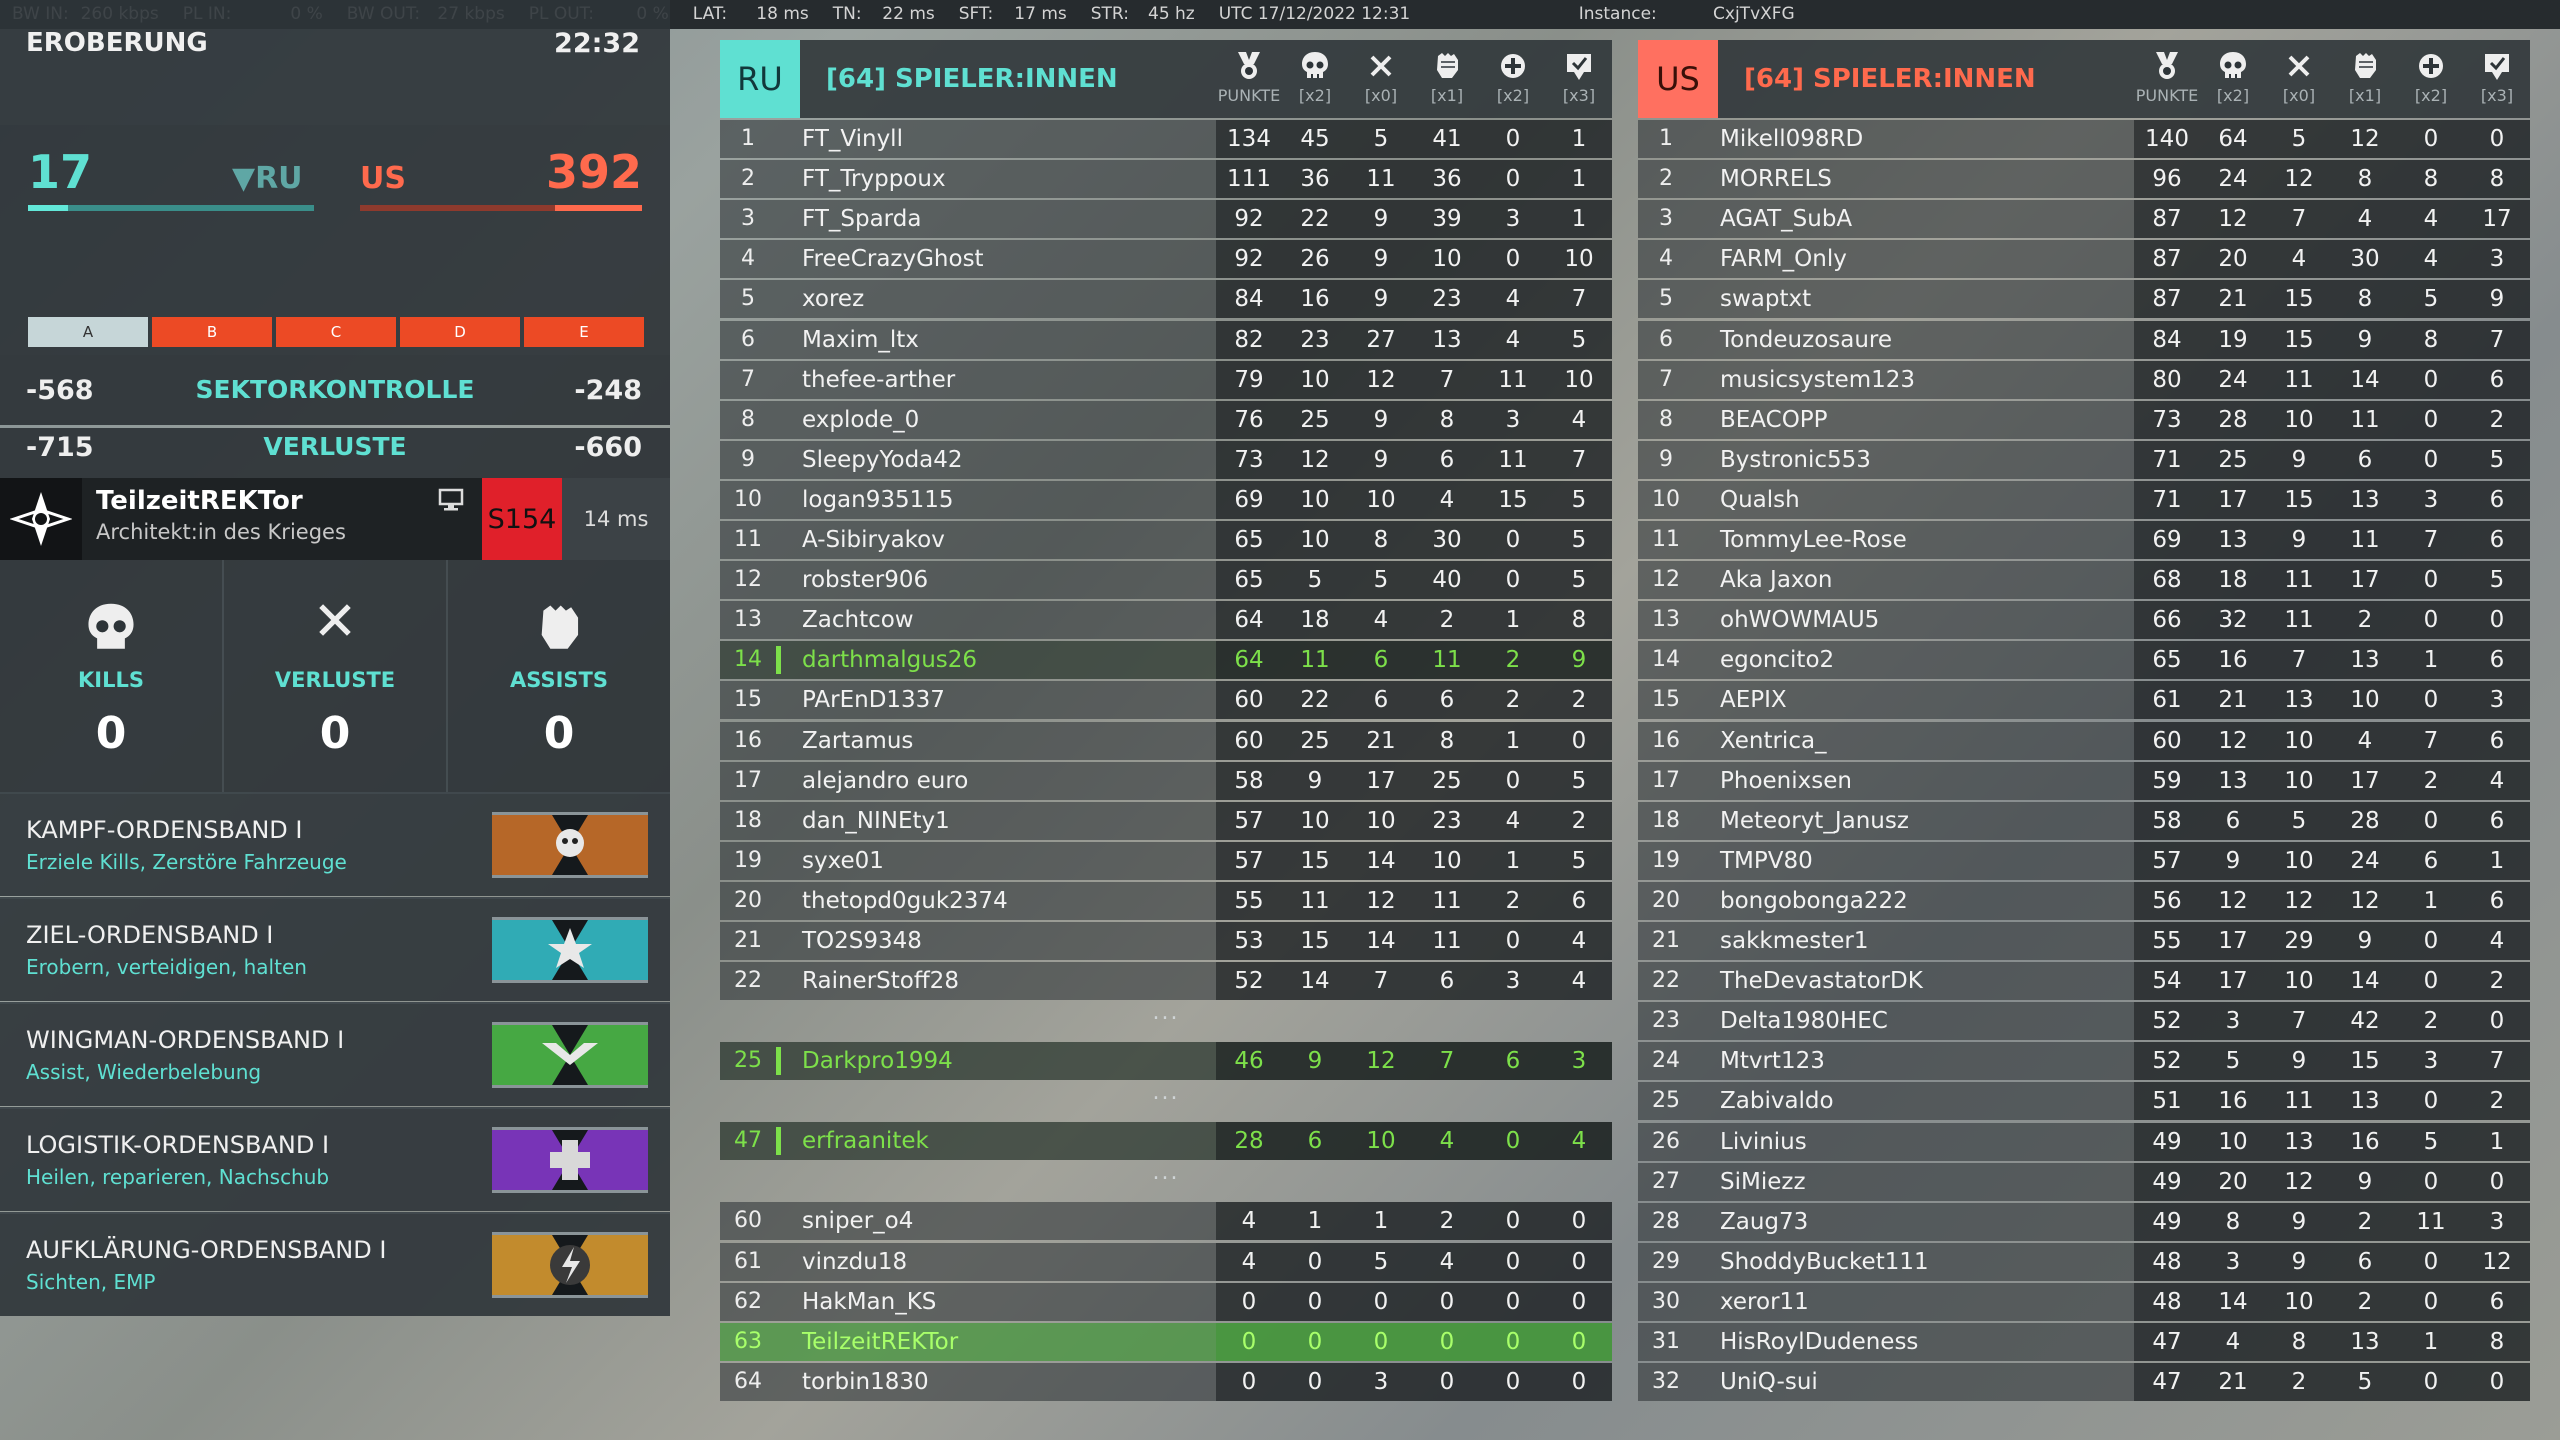 This screenshot has height=1440, width=2560. Describe the element at coordinates (2084, 339) in the screenshot. I see `table-row: 6 Tondeuzosaure 84 19 15 9 8 7` at that location.